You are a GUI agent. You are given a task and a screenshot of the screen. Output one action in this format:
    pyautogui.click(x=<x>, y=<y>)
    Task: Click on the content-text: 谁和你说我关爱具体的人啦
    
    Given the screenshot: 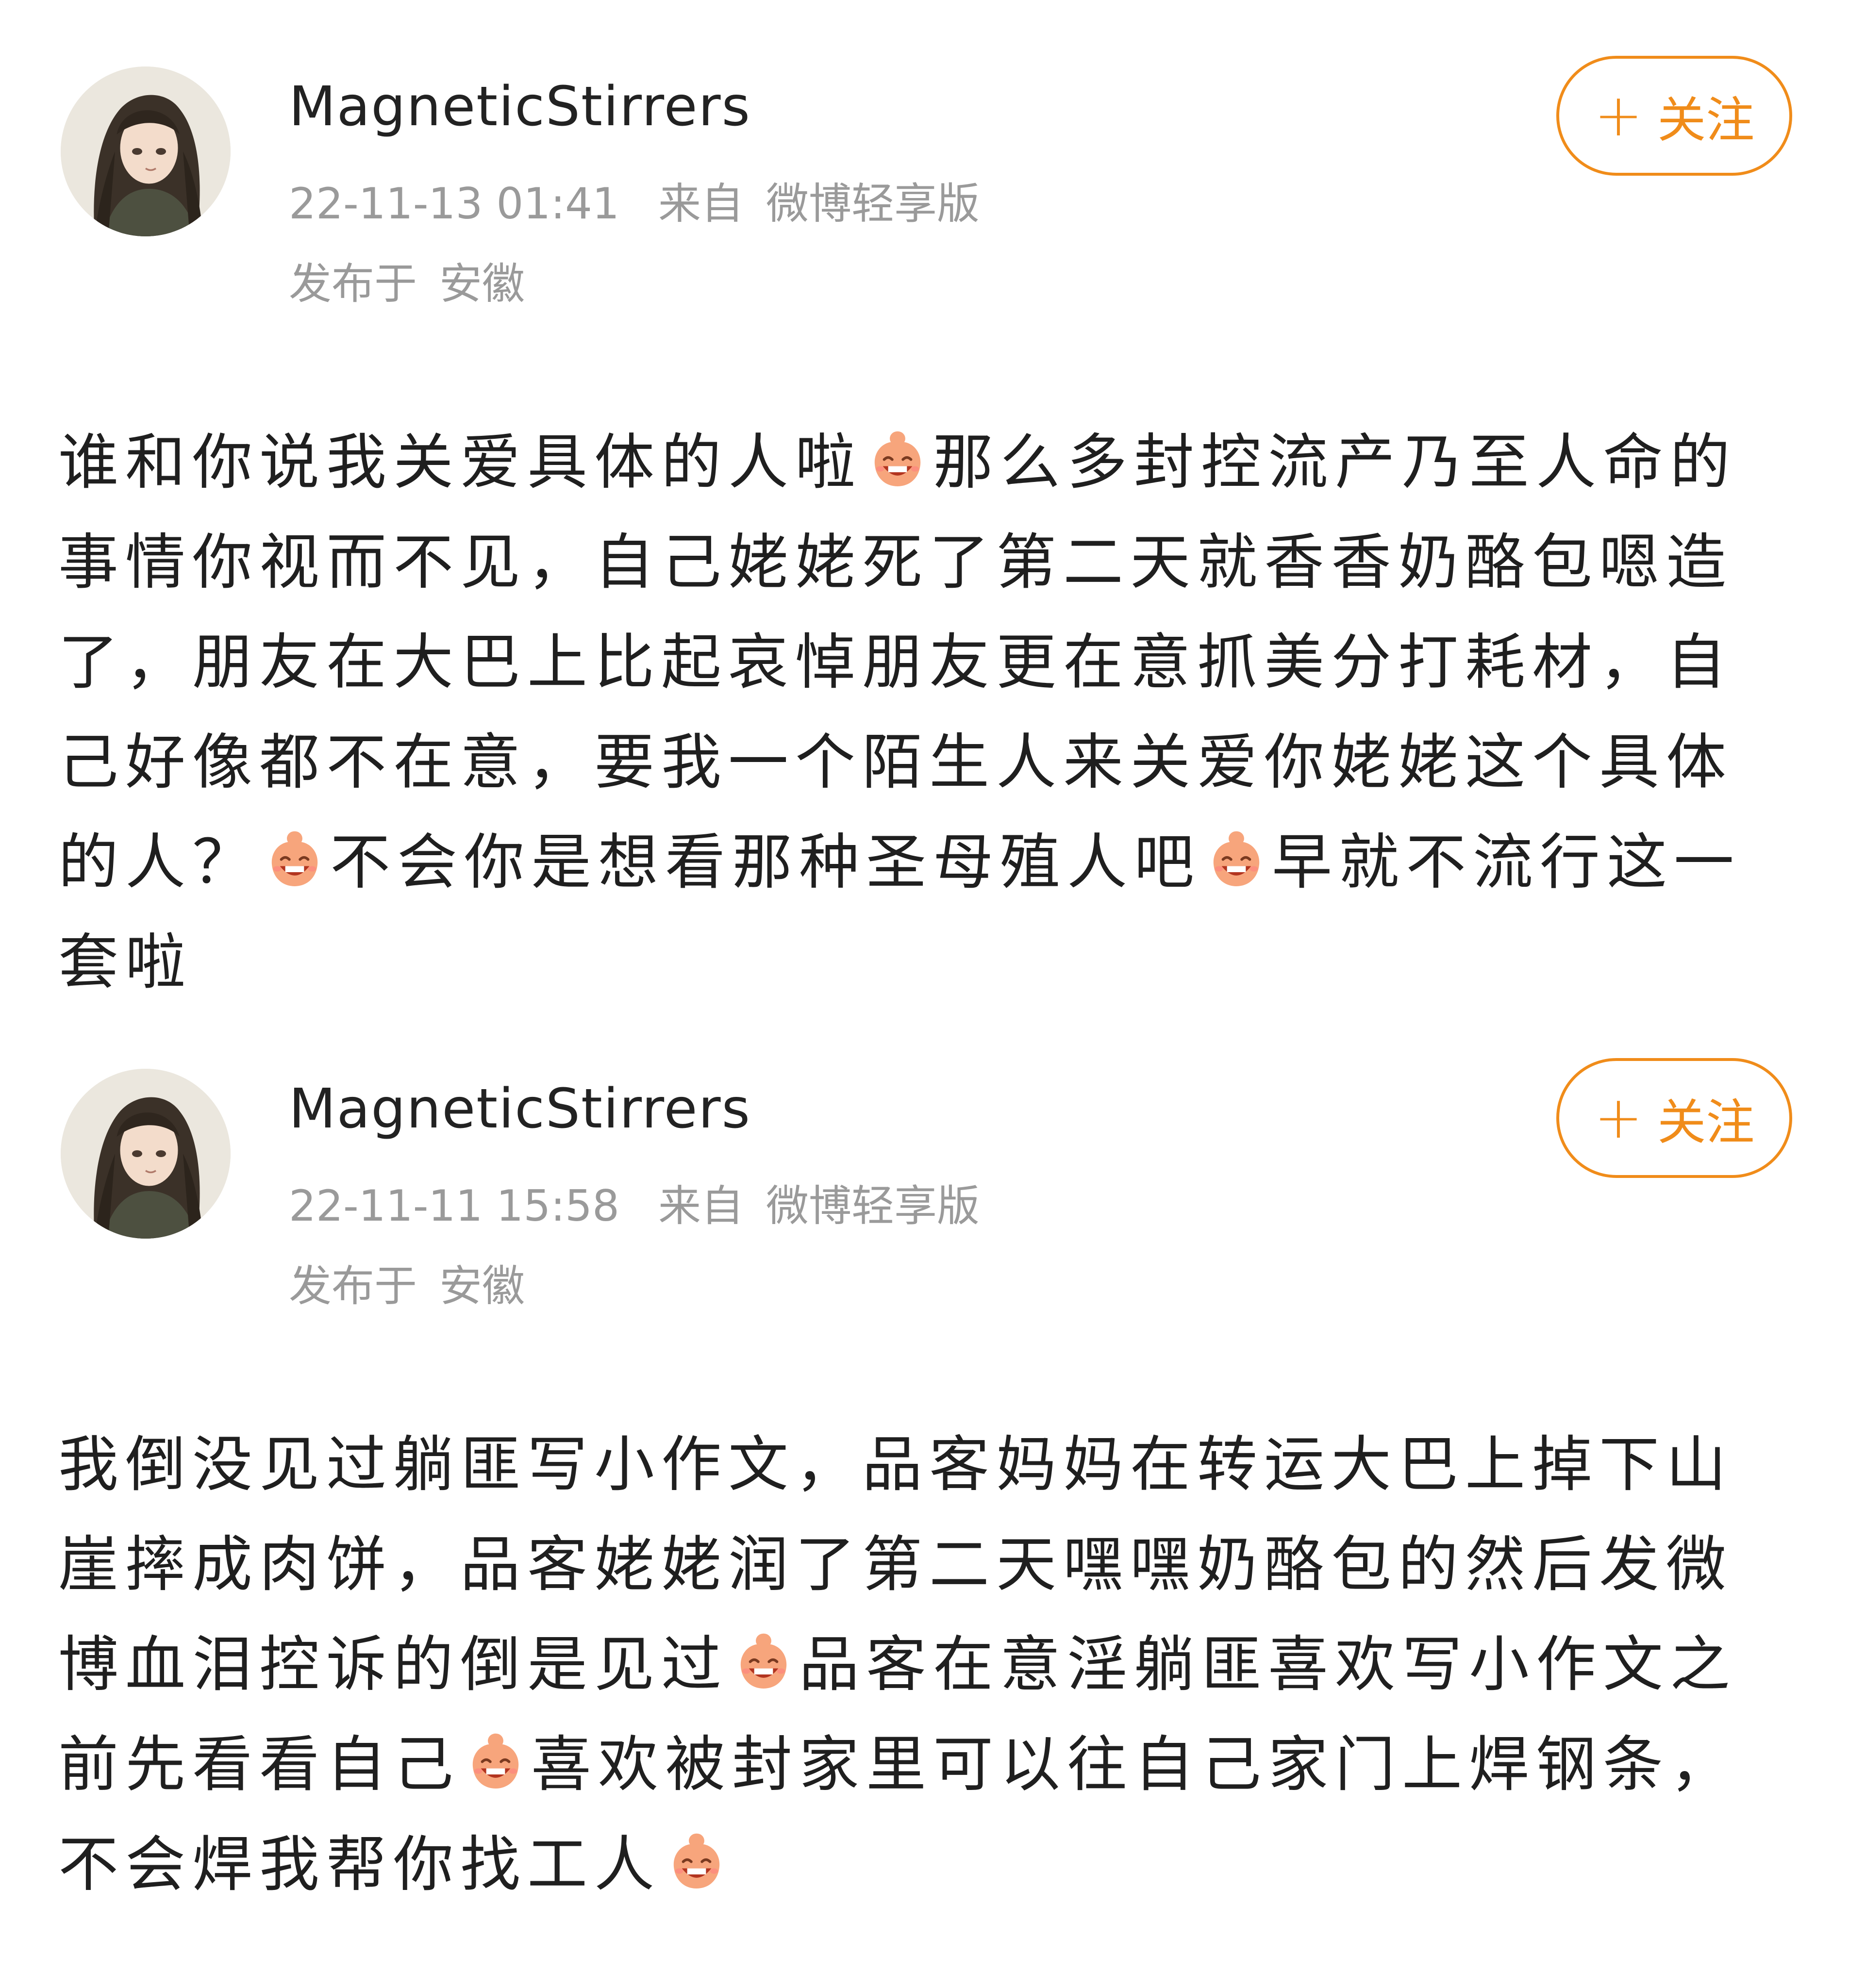 What is the action you would take?
    pyautogui.click(x=461, y=462)
    